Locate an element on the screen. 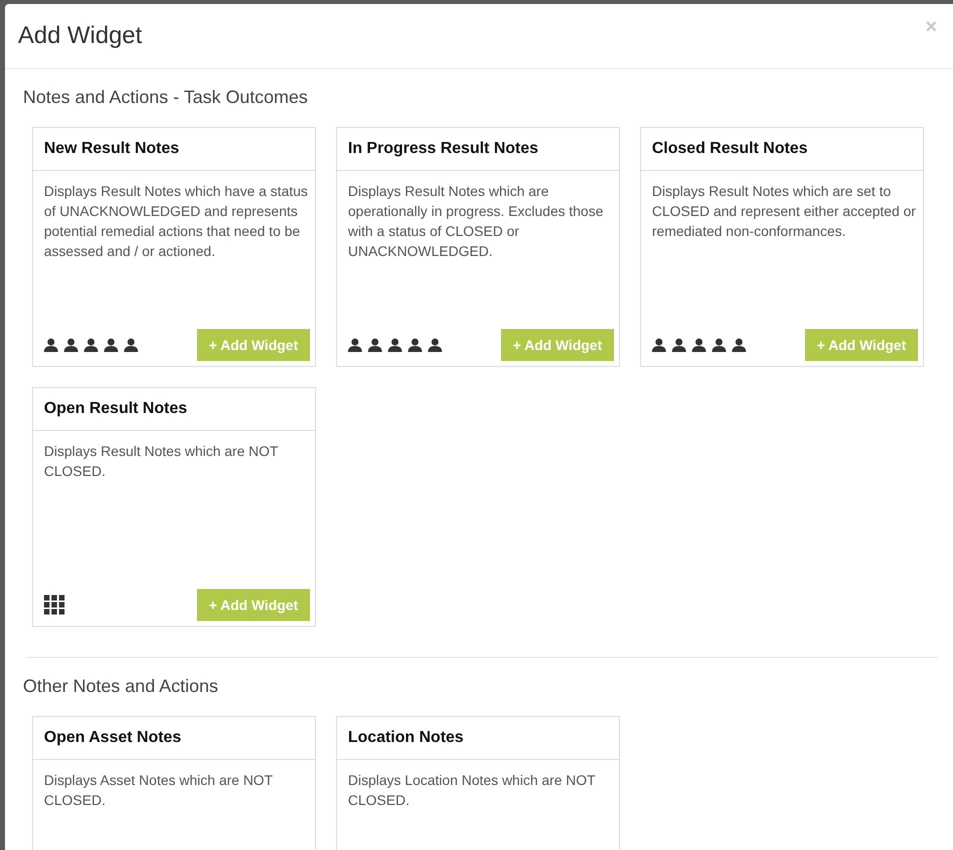 The height and width of the screenshot is (850, 953). widget-description: Displays Result Notes which are set to CLOSED and represent either accepted or remediated non-conformances. is located at coordinates (784, 211).